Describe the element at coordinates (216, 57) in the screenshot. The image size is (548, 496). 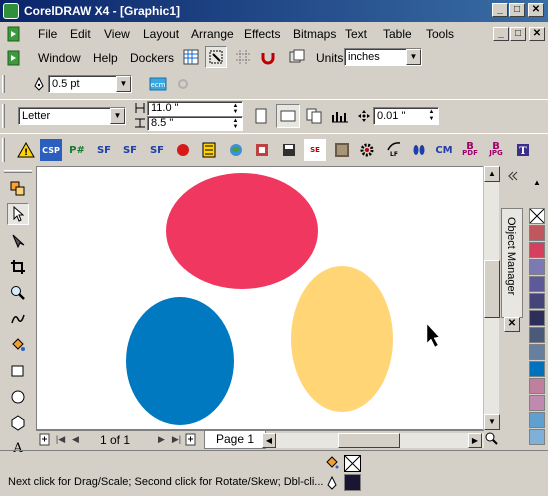
I see `snap-to-objects-button` at that location.